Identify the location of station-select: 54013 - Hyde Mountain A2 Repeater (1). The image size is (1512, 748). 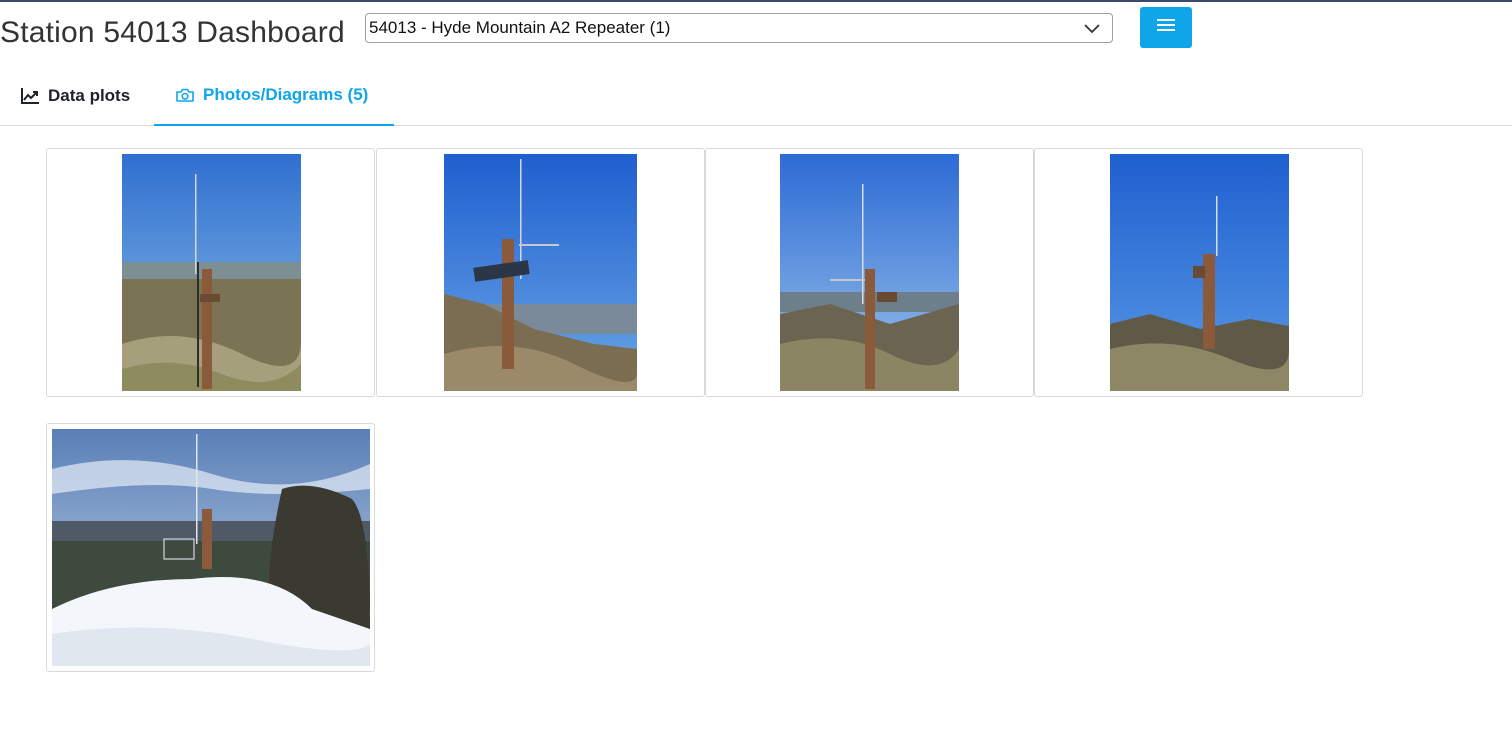
(739, 28).